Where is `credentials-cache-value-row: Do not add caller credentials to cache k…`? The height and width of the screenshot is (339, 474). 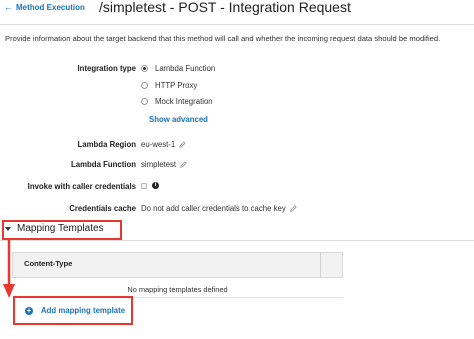
credentials-cache-value-row: Do not add caller credentials to cache k… is located at coordinates (219, 208).